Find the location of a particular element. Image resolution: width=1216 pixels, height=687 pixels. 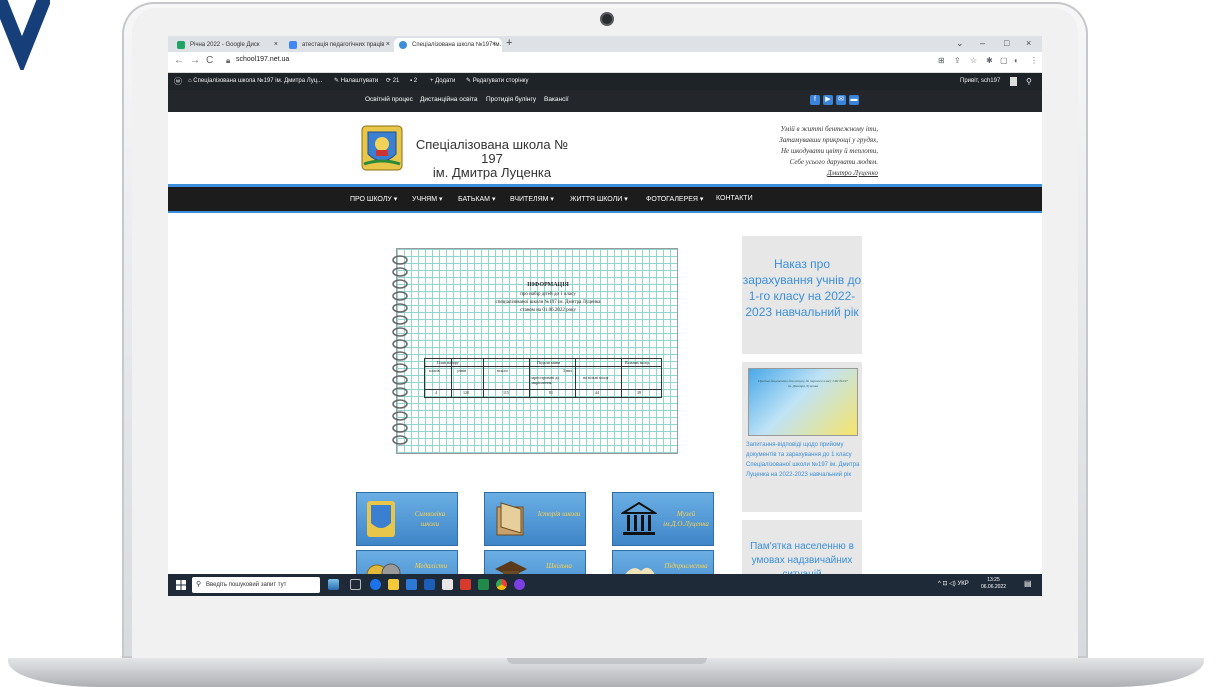

admission-info-image is located at coordinates (537, 351).